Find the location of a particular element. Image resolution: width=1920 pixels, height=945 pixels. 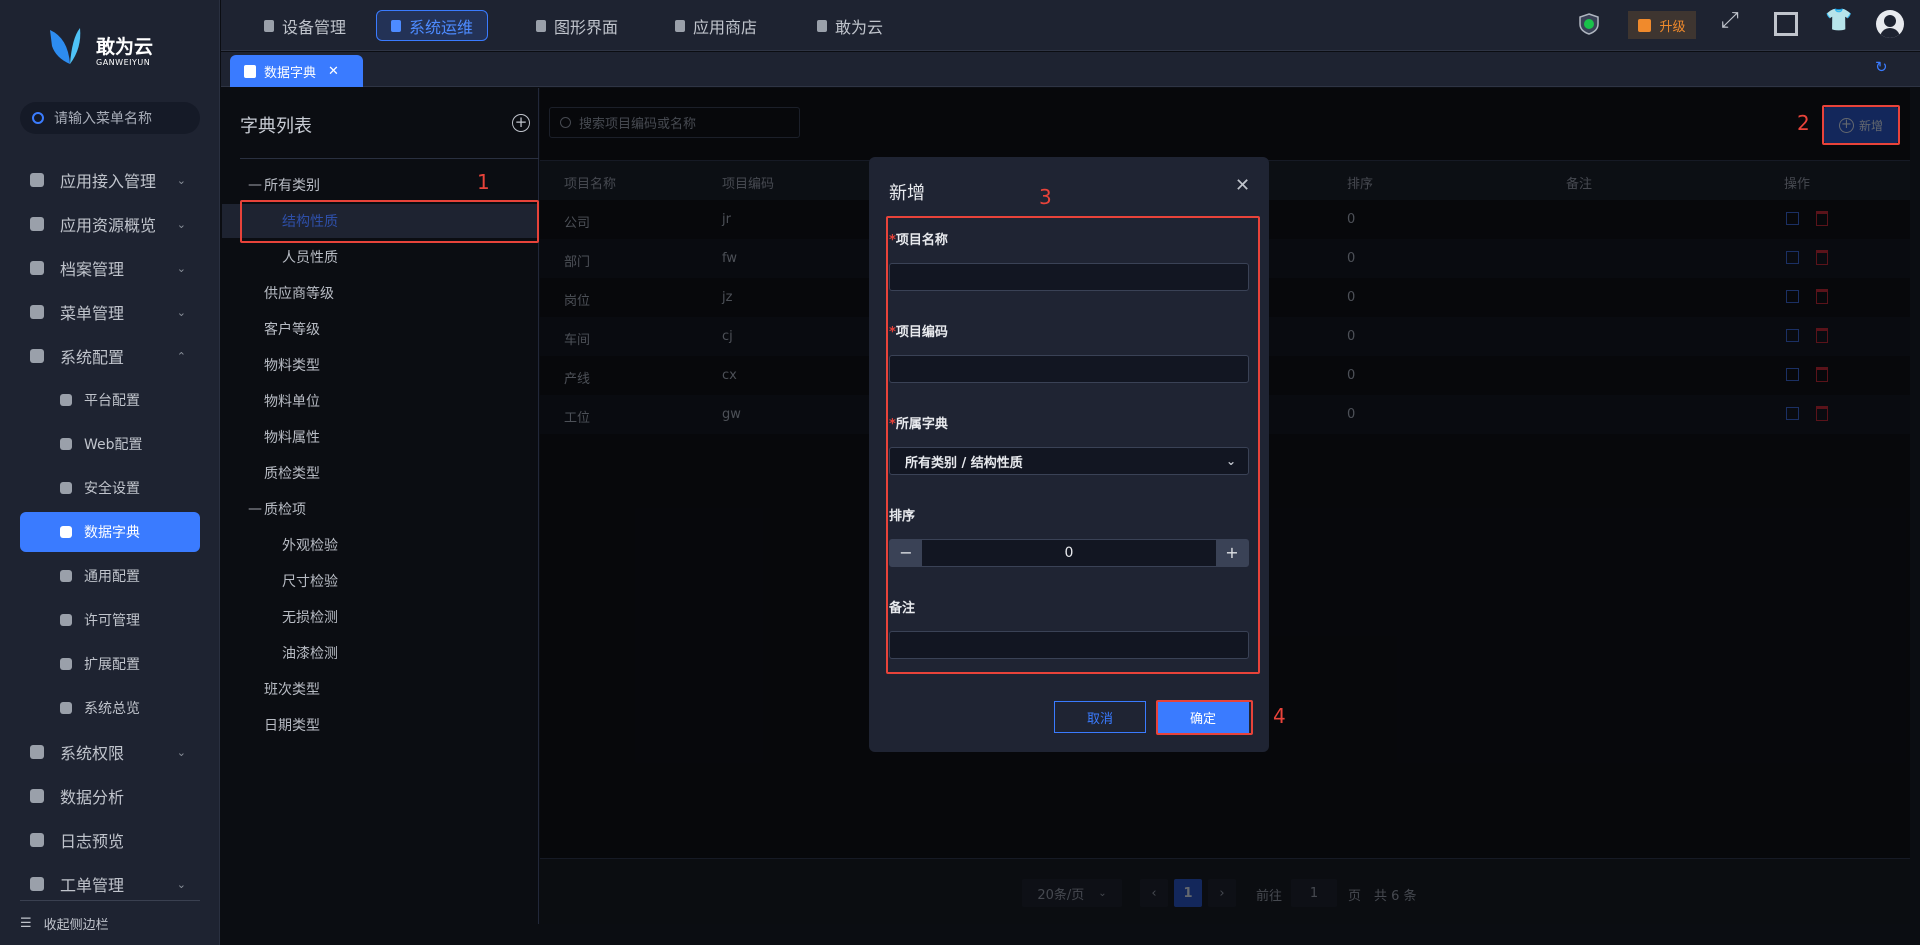

sidebar-item: 安全设置 is located at coordinates (110, 488).